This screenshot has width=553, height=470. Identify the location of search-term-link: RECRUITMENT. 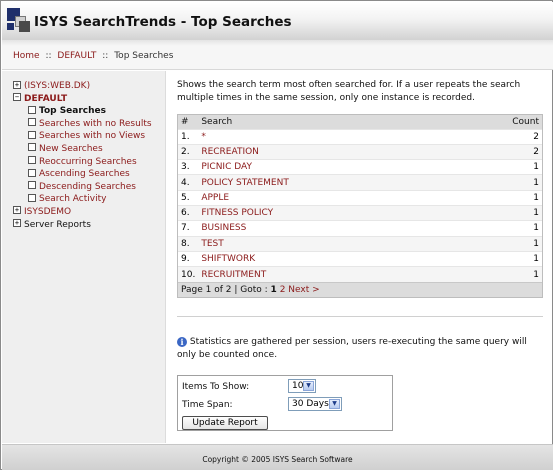
(325, 274).